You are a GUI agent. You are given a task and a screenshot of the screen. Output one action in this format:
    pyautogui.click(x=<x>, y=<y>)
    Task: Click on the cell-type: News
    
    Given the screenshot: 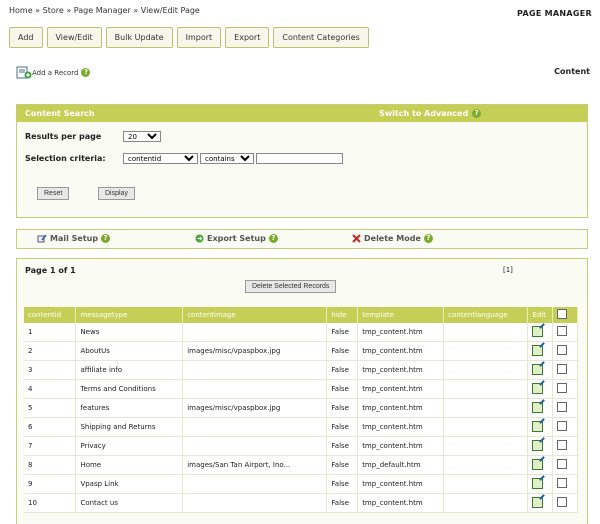 What is the action you would take?
    pyautogui.click(x=129, y=332)
    